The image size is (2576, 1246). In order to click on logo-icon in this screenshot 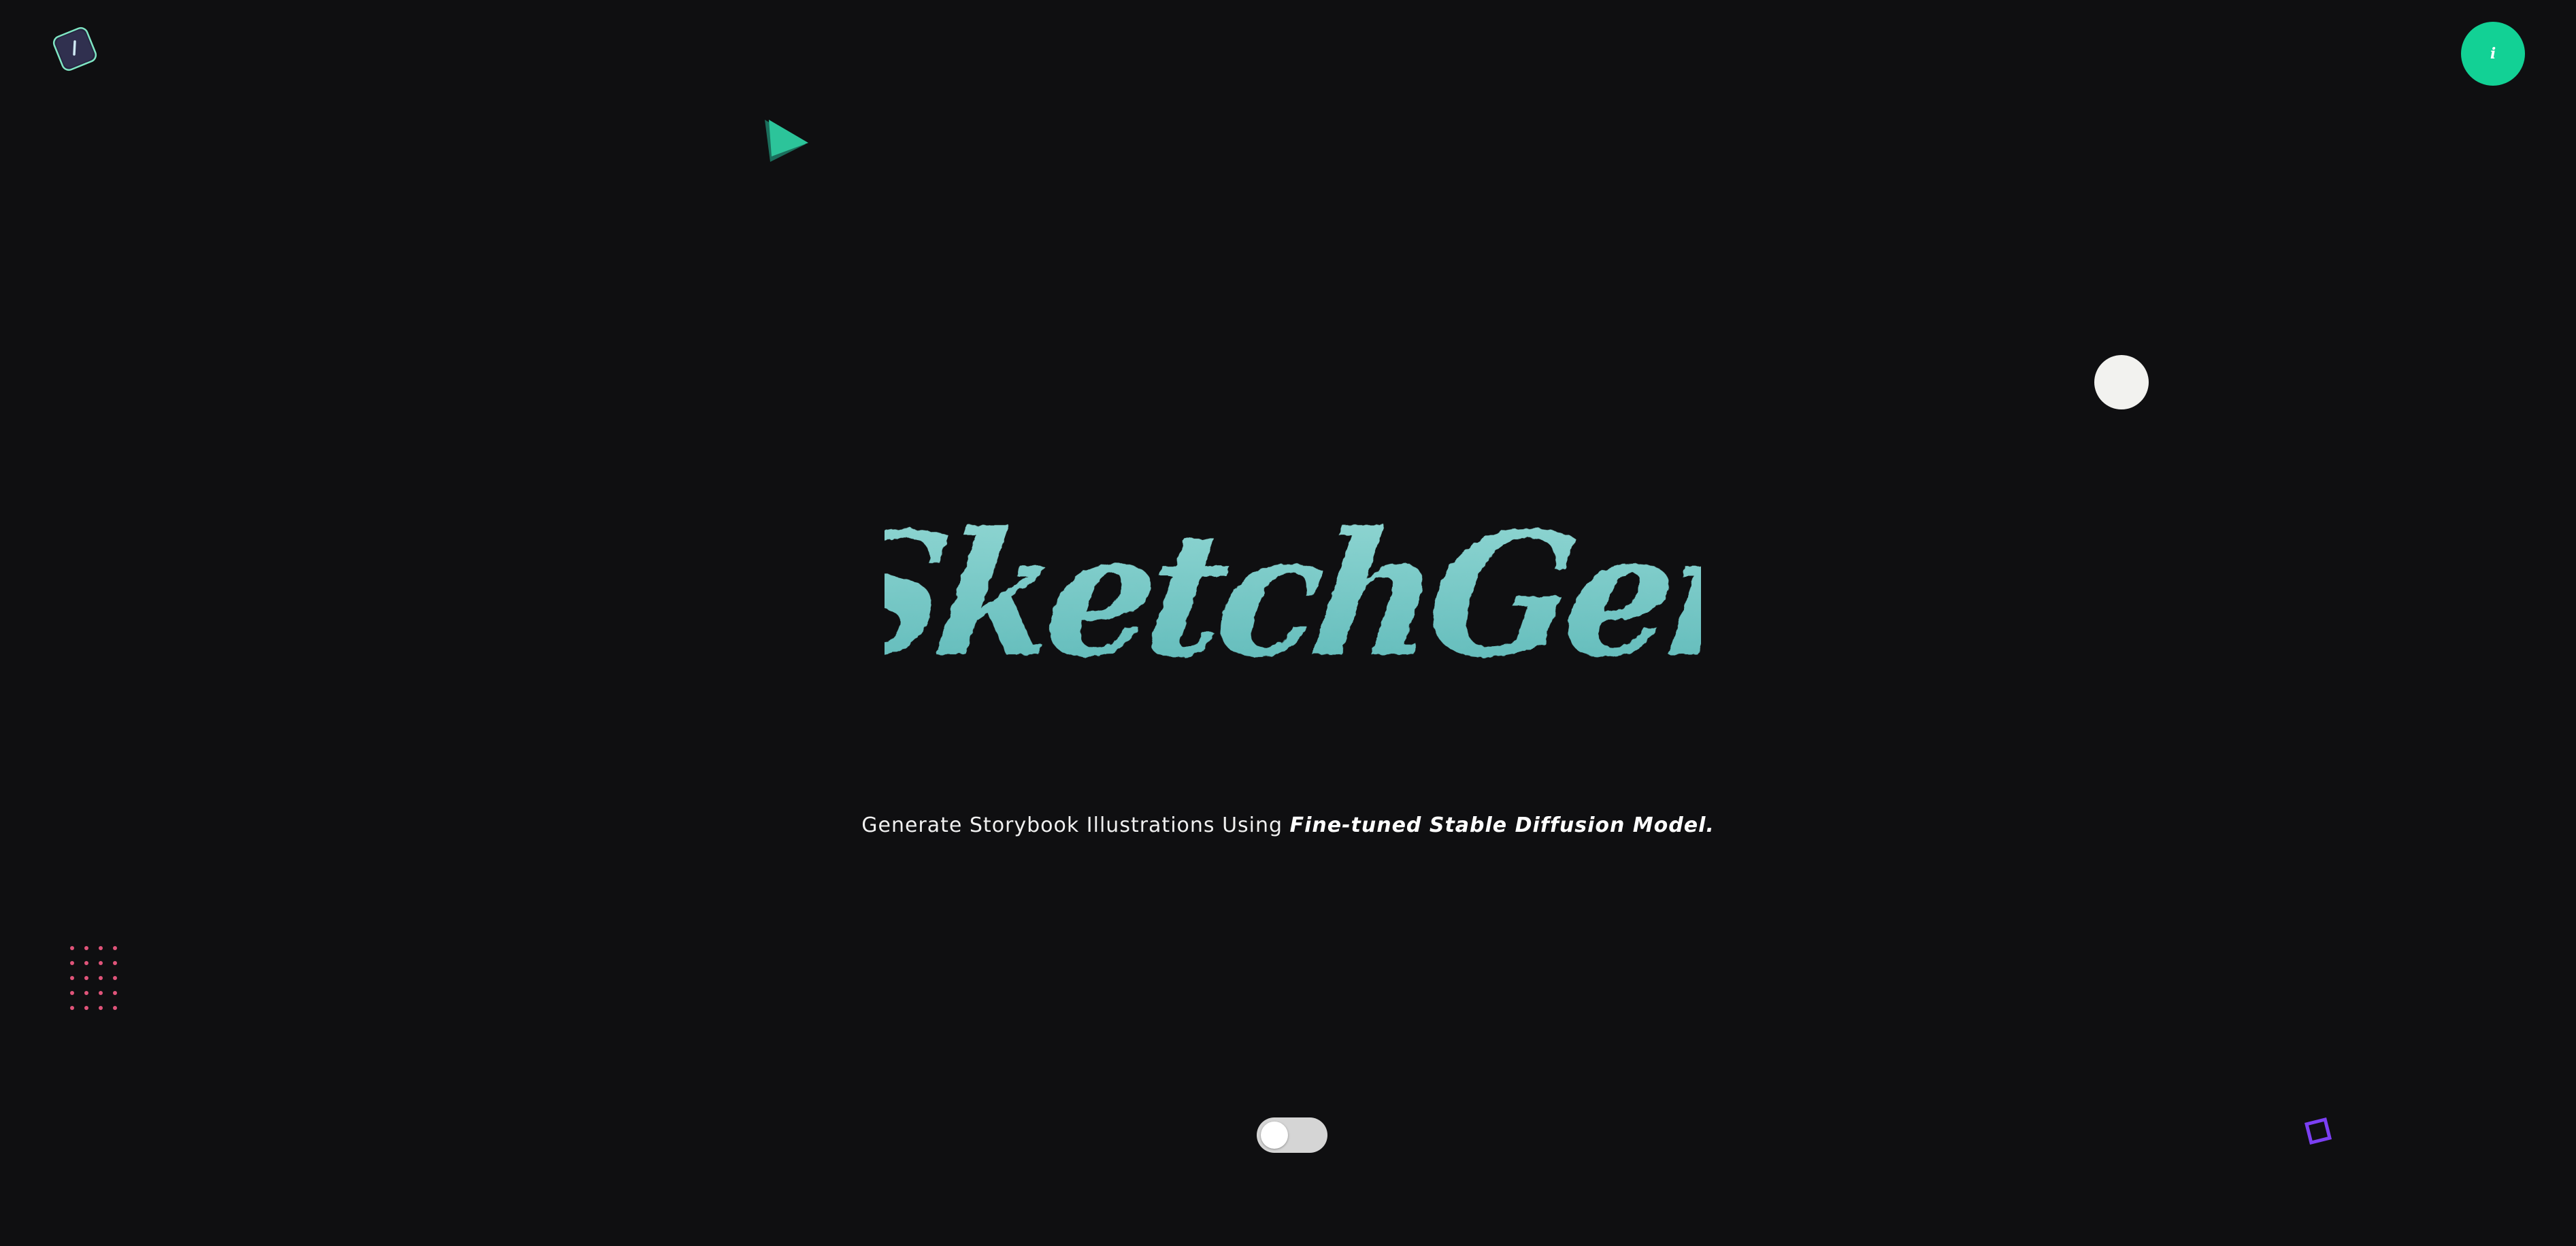, I will do `click(75, 49)`.